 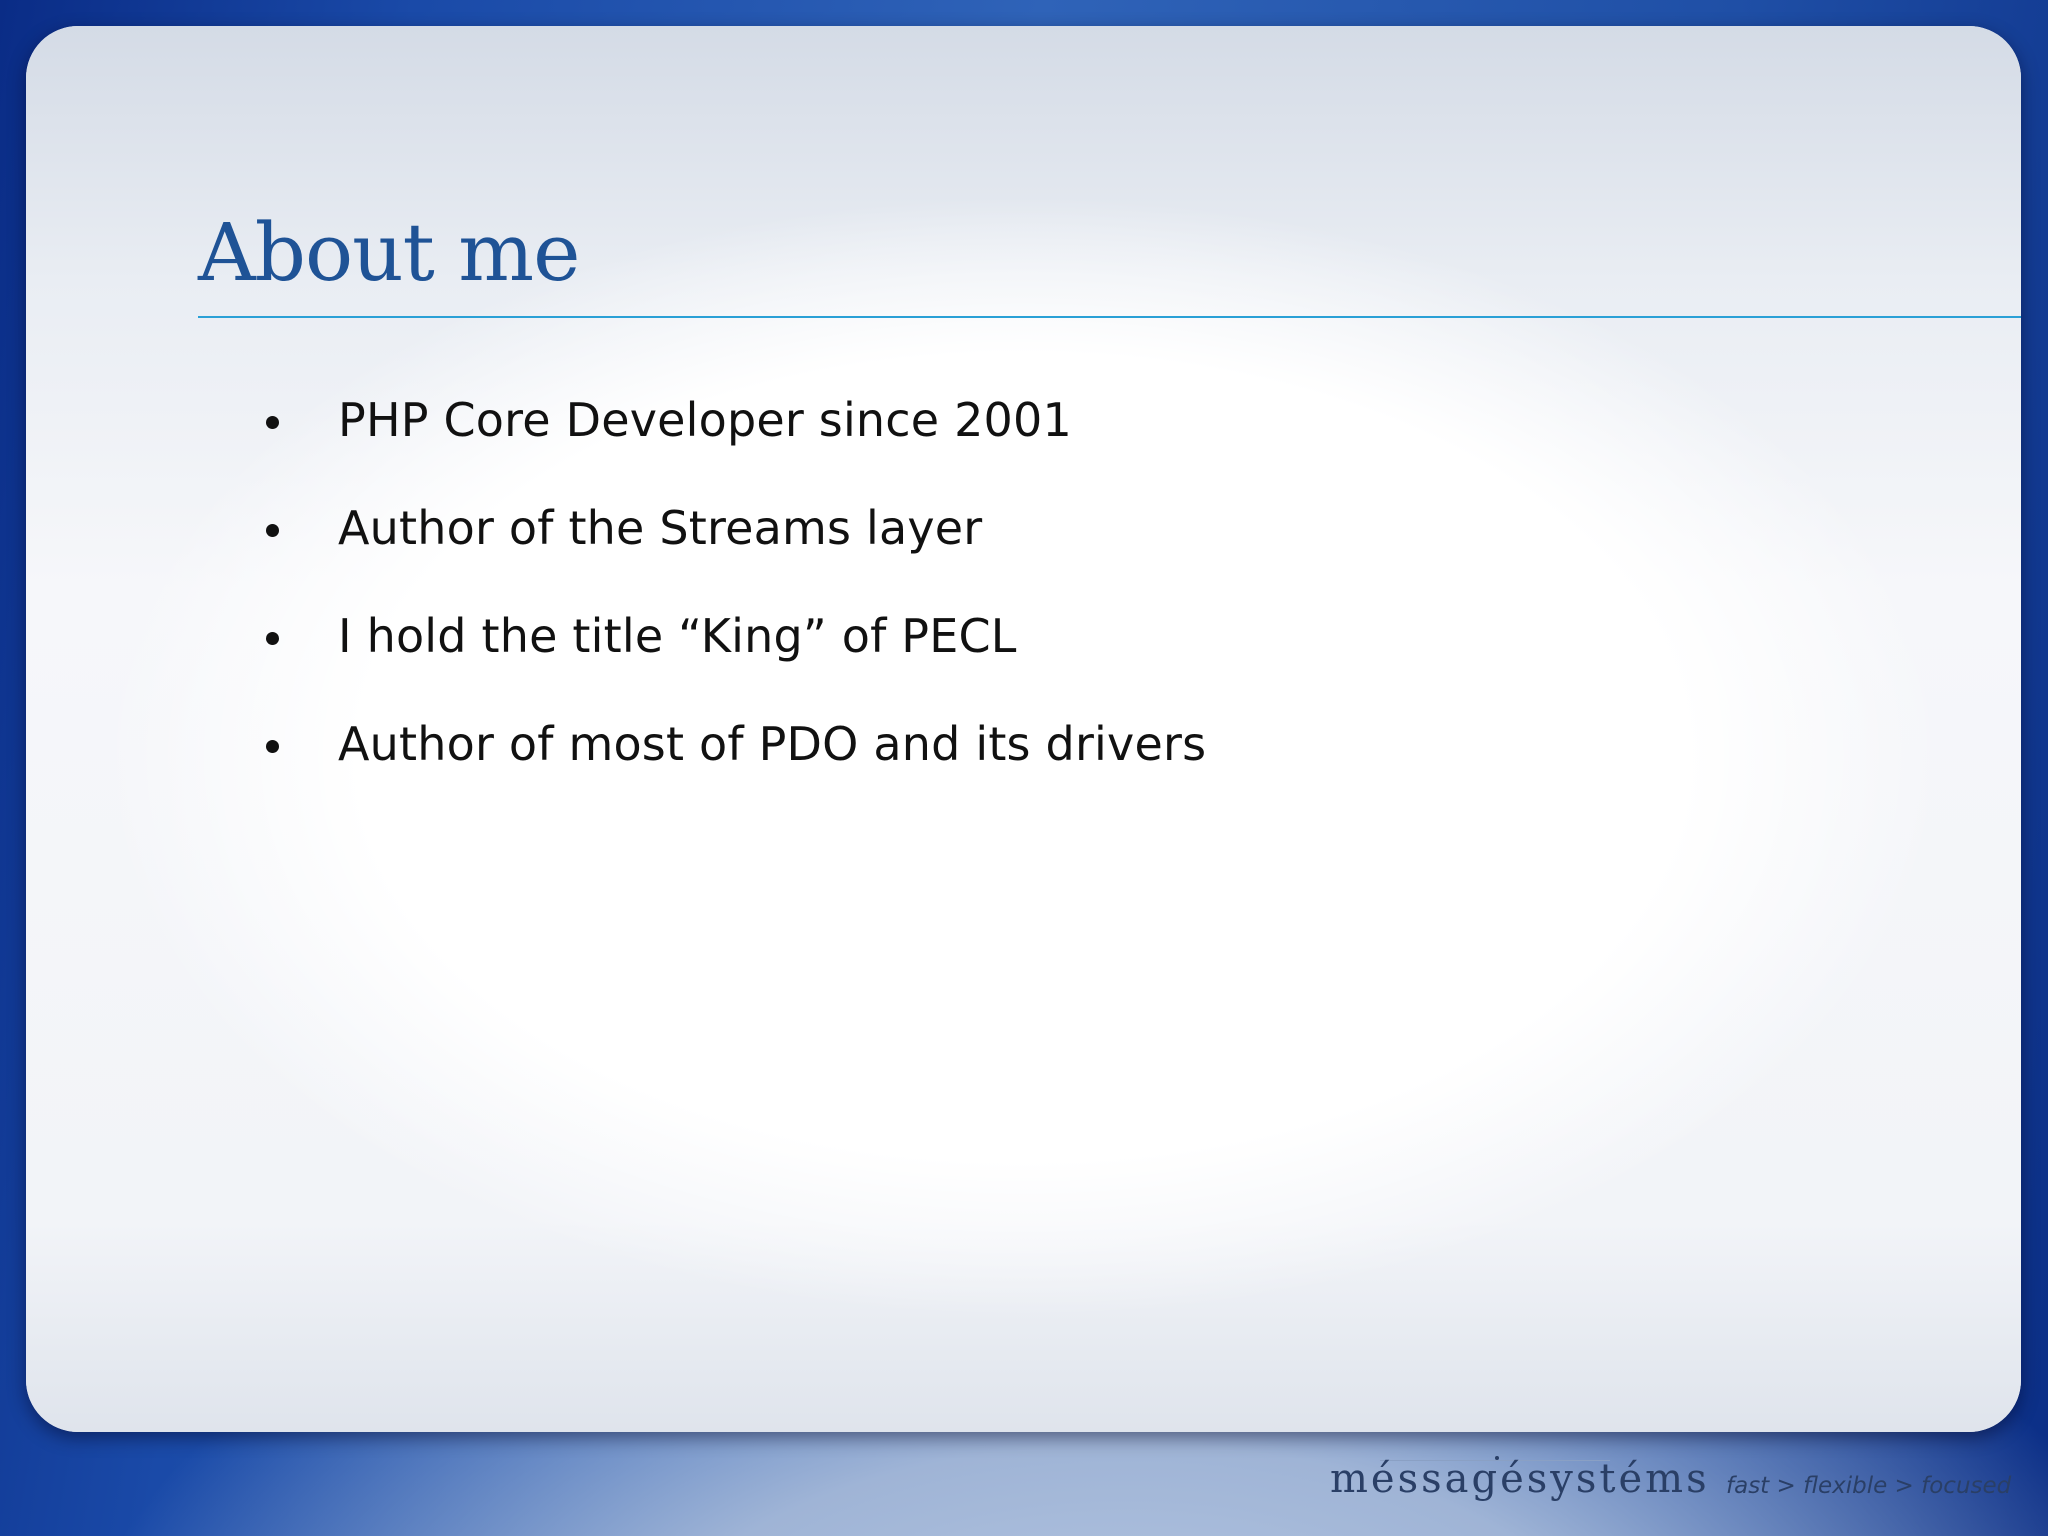 What do you see at coordinates (677, 636) in the screenshot?
I see `bullet-text: I hold the title “King” of PECL` at bounding box center [677, 636].